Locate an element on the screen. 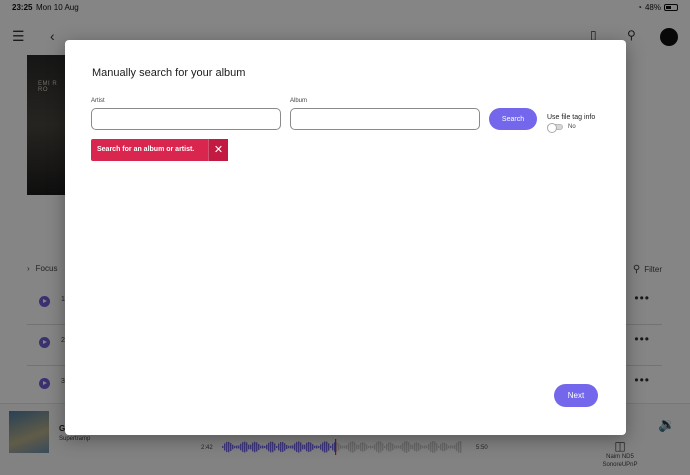  error-banner: Search for an album or artist. ✕ is located at coordinates (159, 150).